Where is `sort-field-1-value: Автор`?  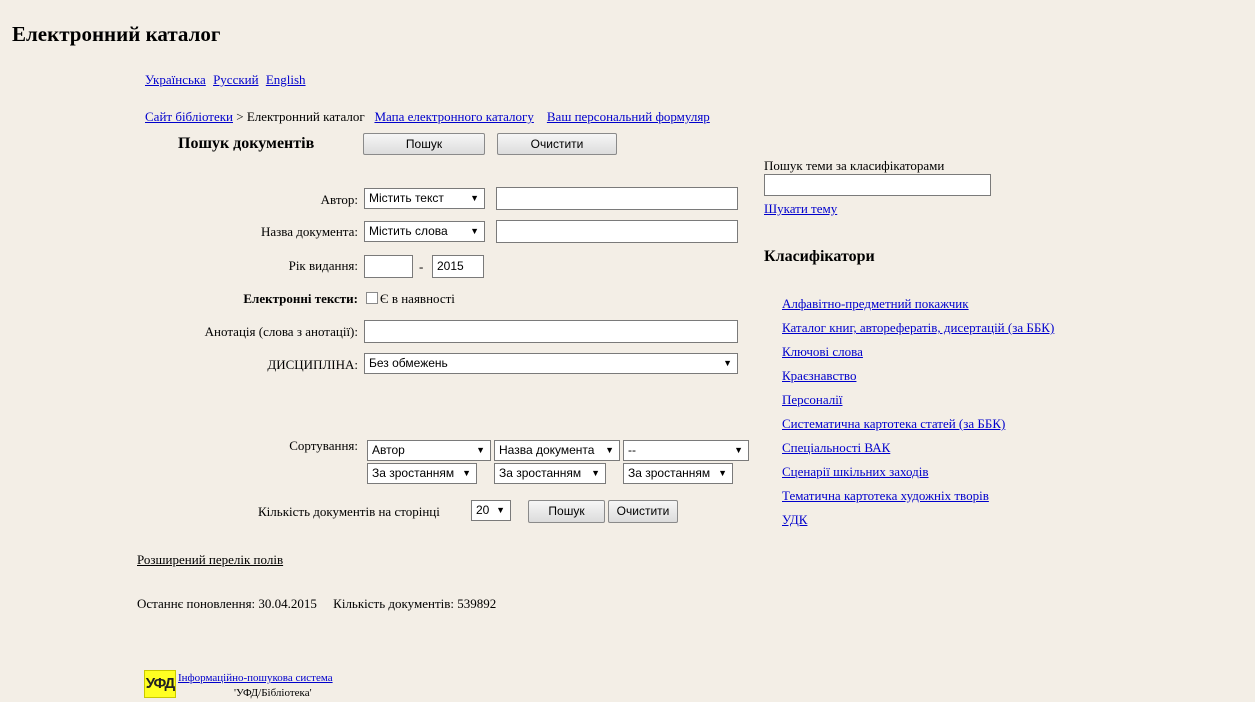
sort-field-1-value: Автор is located at coordinates (388, 450).